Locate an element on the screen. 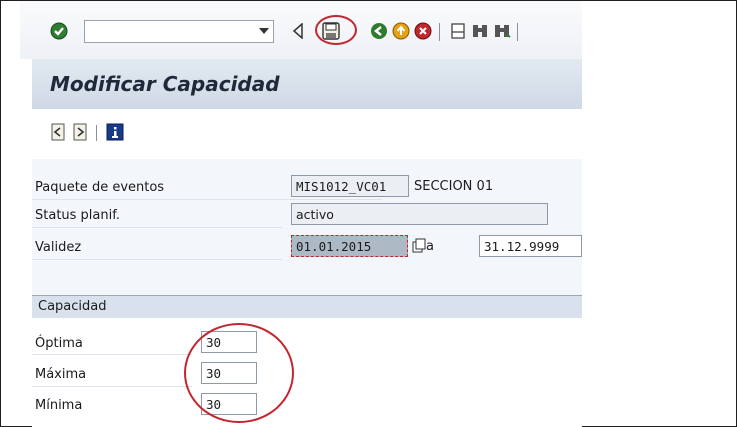 The height and width of the screenshot is (427, 737). row-maxima: Máxima 30 is located at coordinates (307, 374).